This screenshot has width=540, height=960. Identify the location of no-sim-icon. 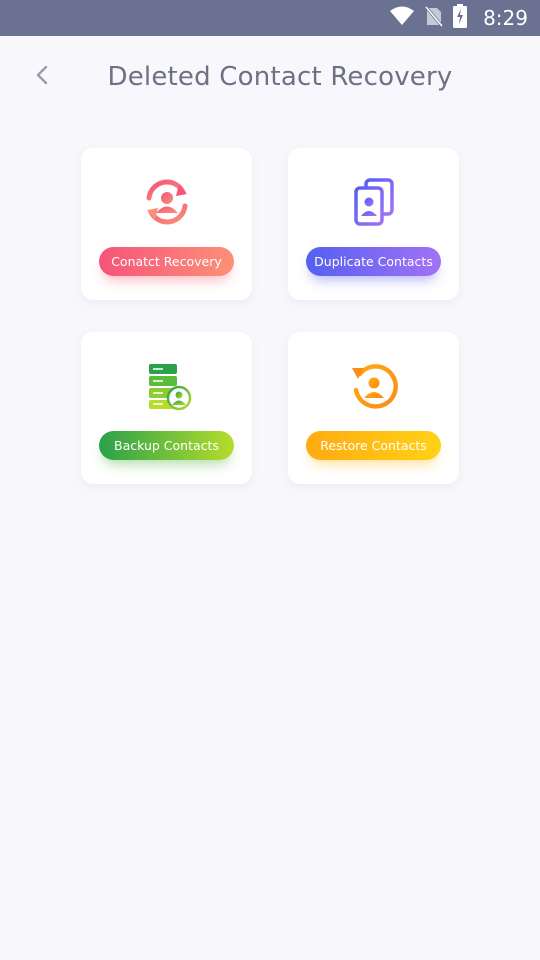
(434, 18).